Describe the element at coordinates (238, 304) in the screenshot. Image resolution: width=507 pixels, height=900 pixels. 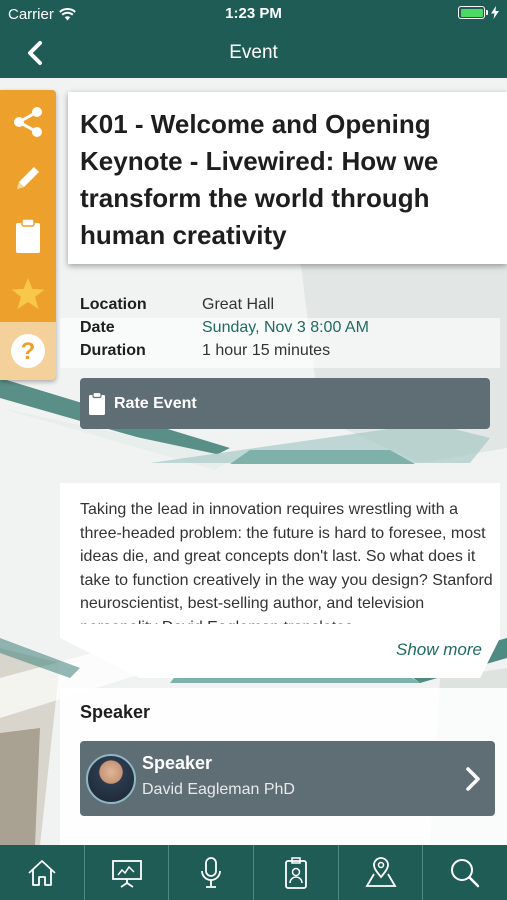
I see `location-value: Great Hall` at that location.